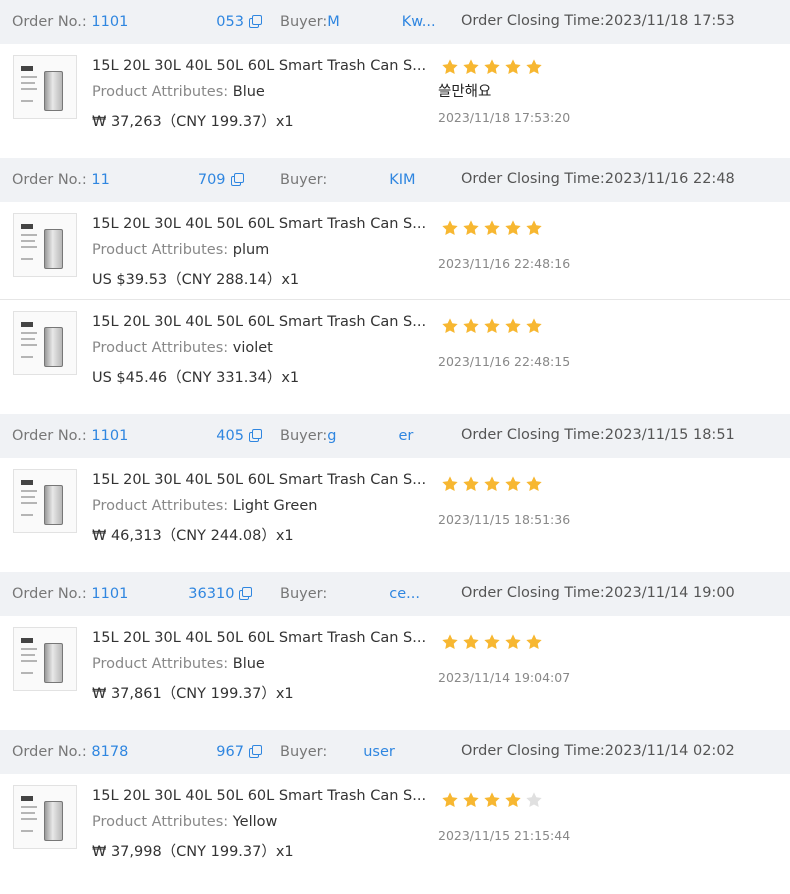 The height and width of the screenshot is (894, 790). I want to click on buyer: Buyer: user, so click(337, 751).